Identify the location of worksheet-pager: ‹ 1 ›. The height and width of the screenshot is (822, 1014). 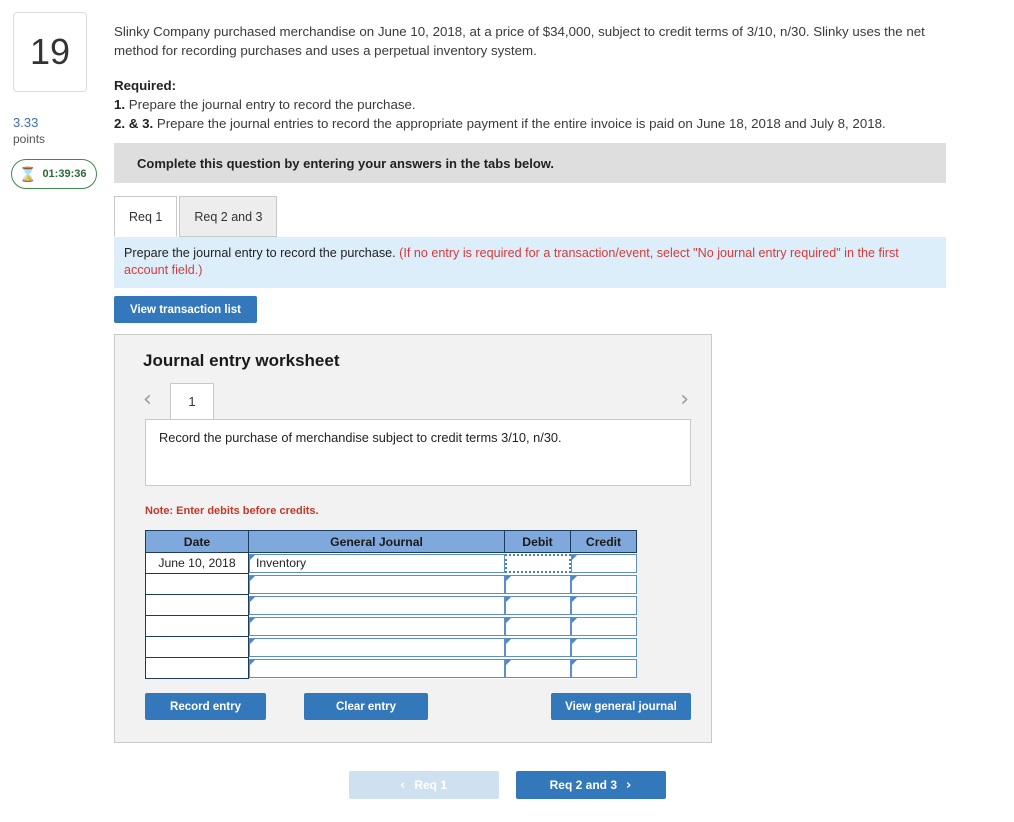
(415, 402).